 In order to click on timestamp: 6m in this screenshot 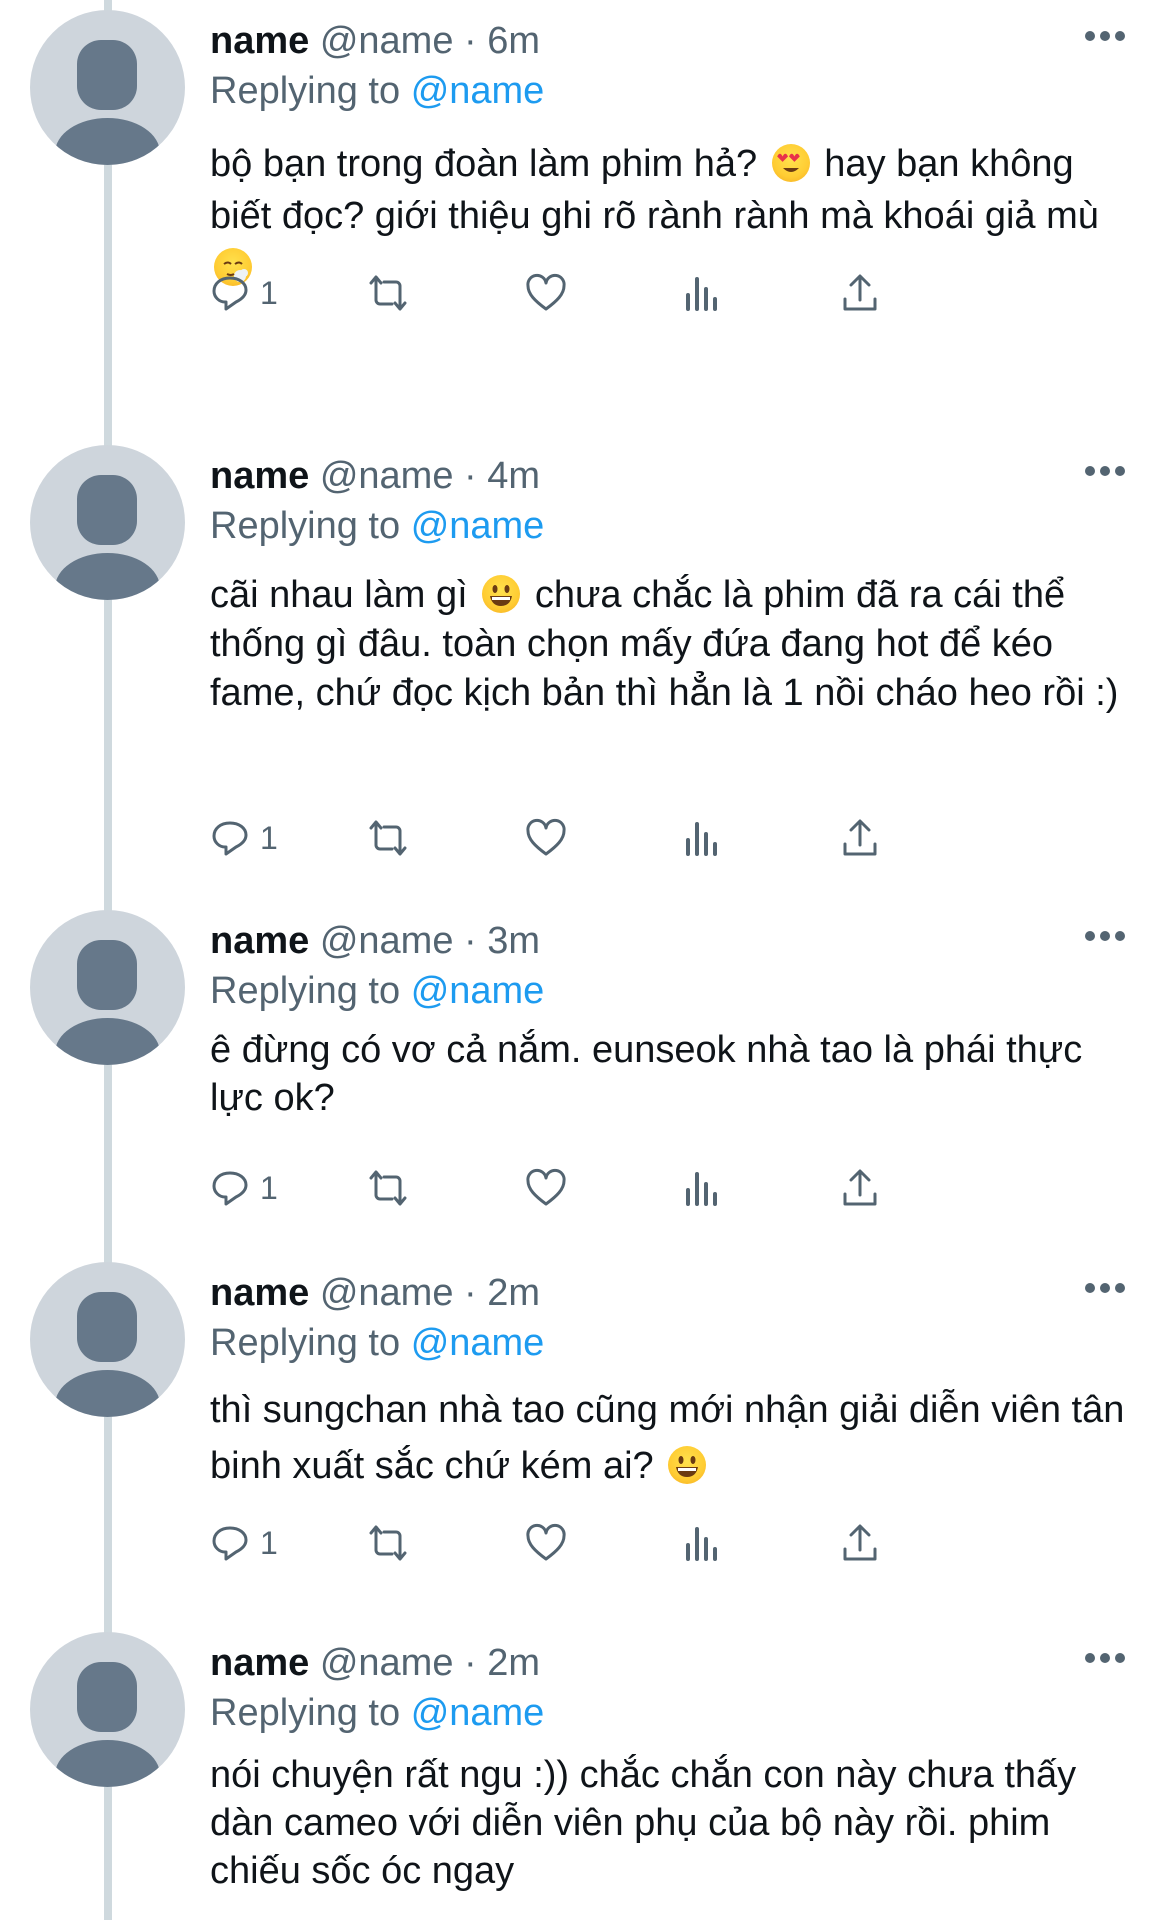, I will do `click(513, 41)`.